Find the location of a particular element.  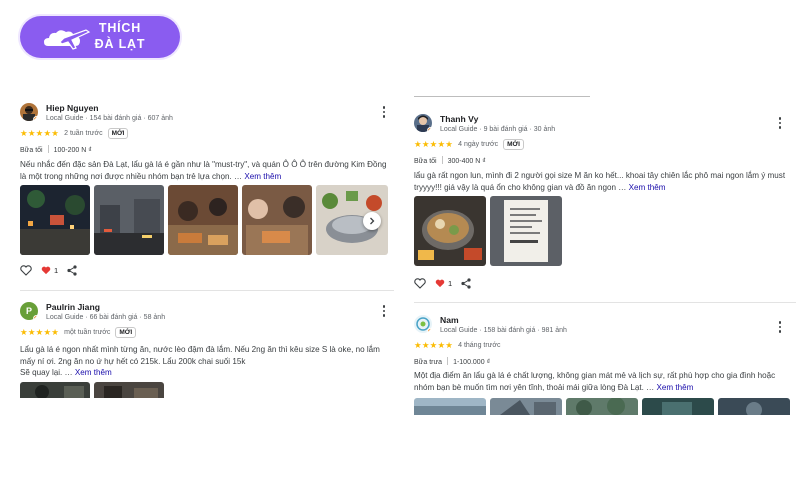

logo-line-2: ĐÀ LẠT is located at coordinates (120, 44).